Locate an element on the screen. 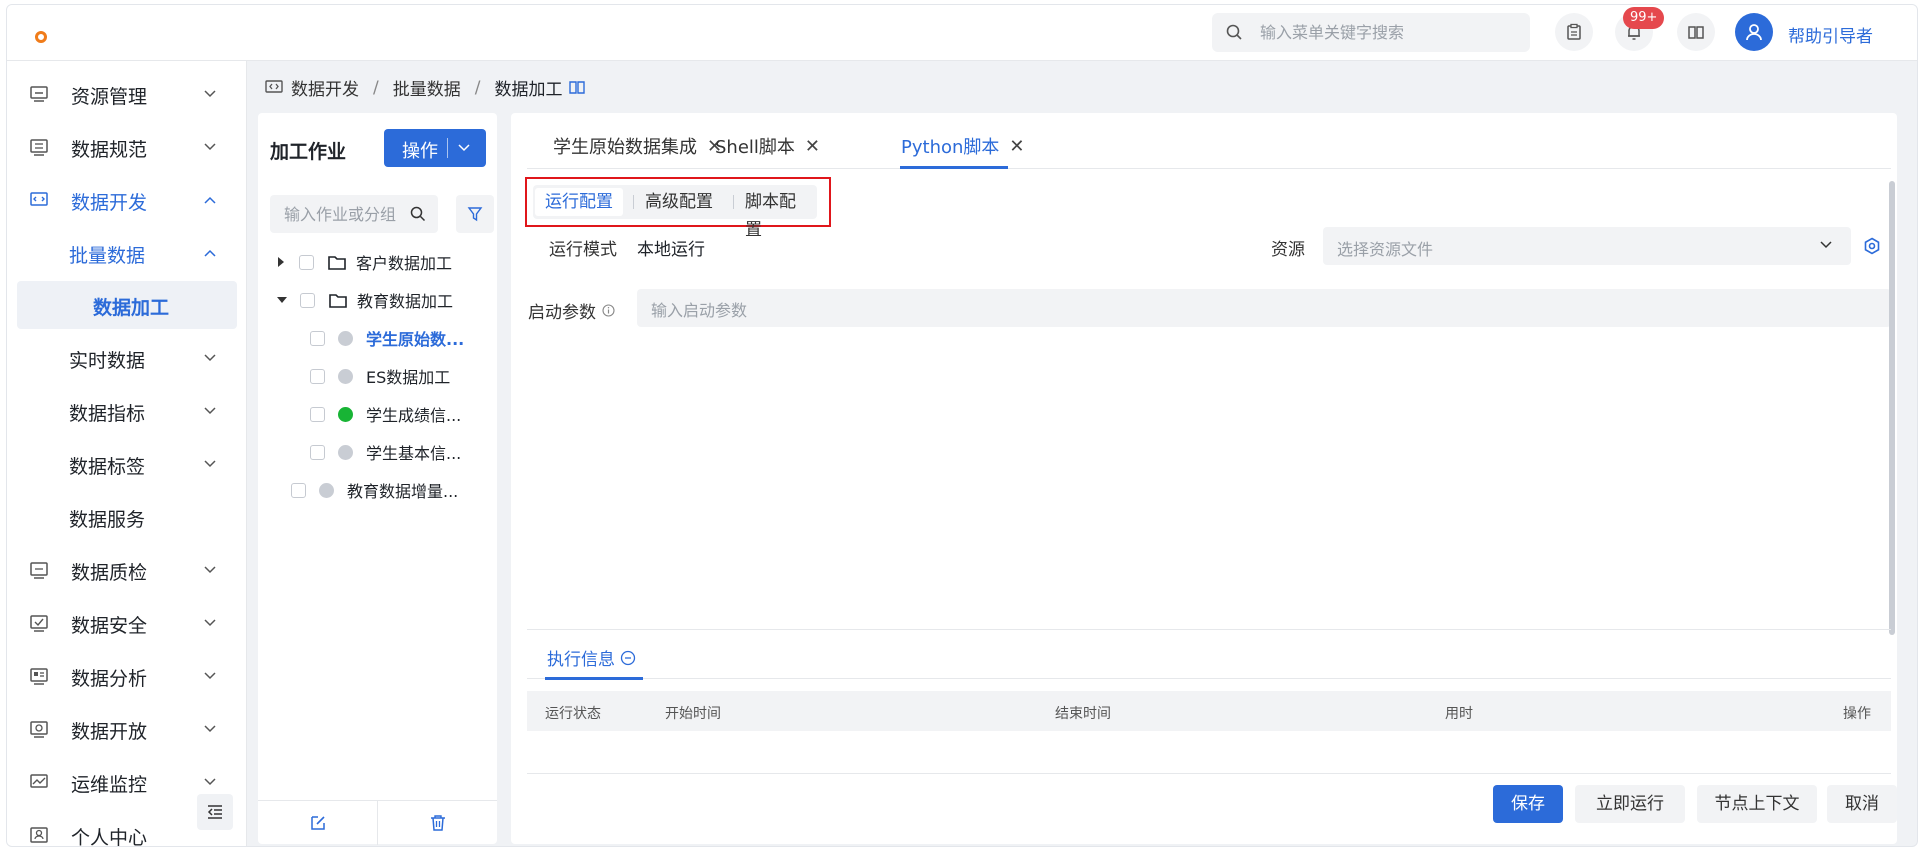  delete-button is located at coordinates (437, 823).